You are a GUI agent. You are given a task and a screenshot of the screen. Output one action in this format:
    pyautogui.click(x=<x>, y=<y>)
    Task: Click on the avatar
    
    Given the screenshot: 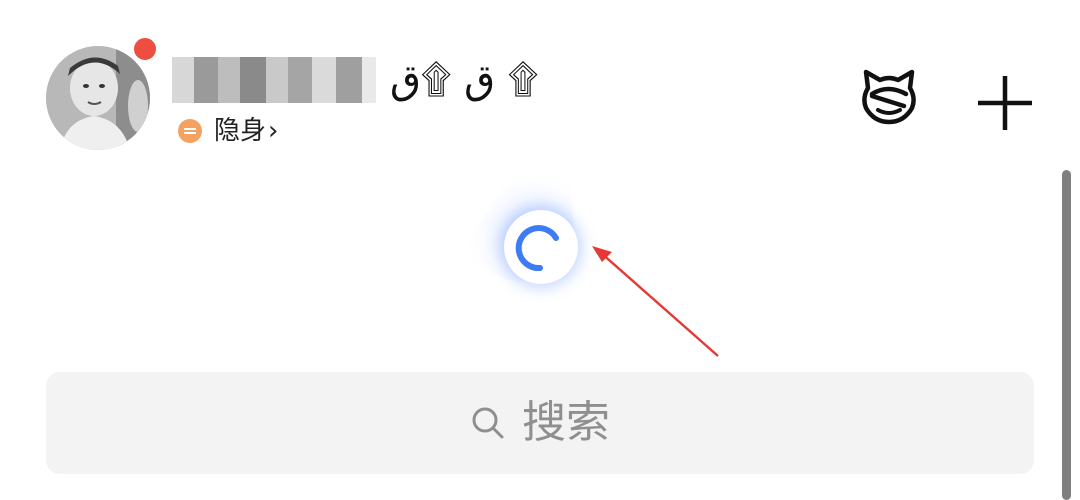 What is the action you would take?
    pyautogui.click(x=98, y=98)
    